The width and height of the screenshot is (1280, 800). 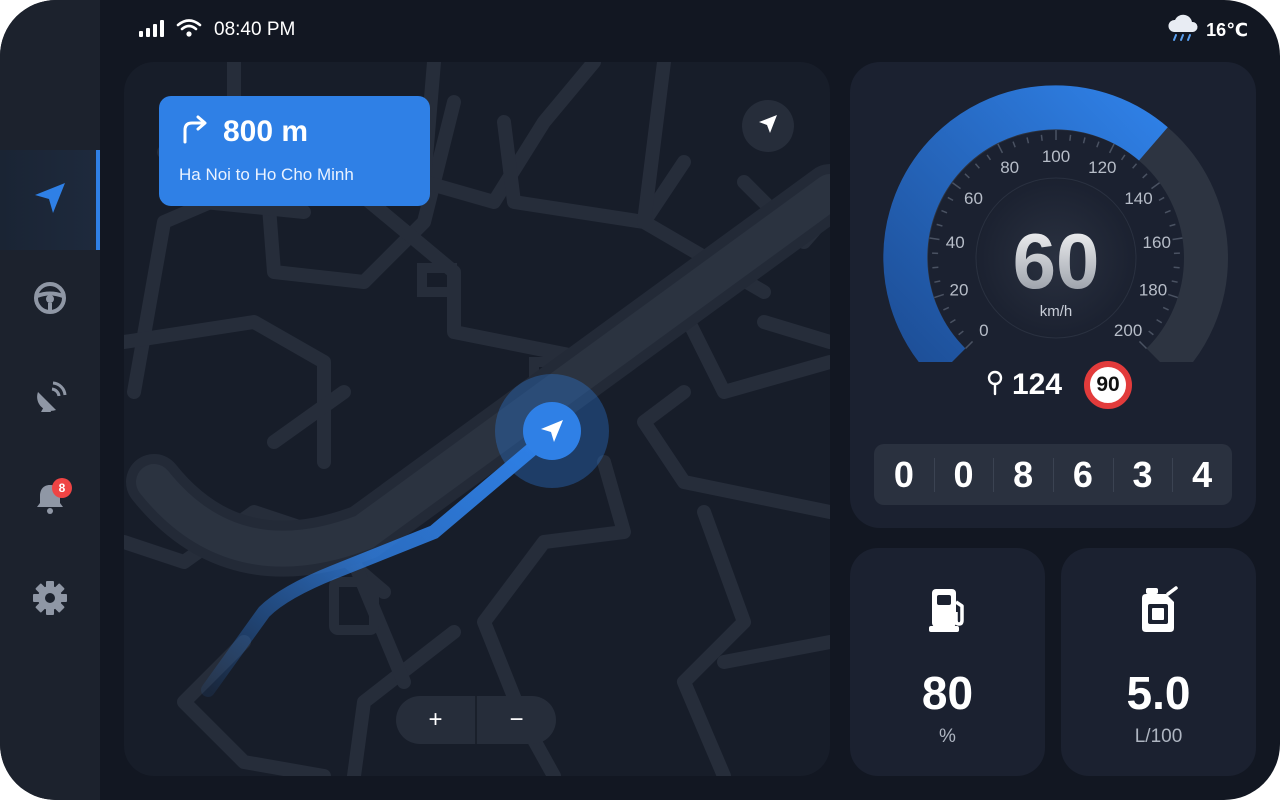 I want to click on status-bar-left: 08:40 PM, so click(x=216, y=30).